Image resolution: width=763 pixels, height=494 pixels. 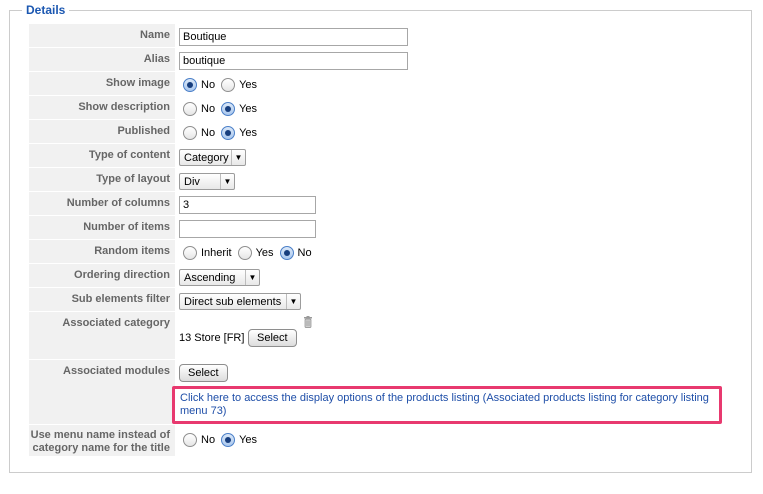 What do you see at coordinates (389, 275) in the screenshot?
I see `row-ordering-direction: Ordering direction Ascending ▼` at bounding box center [389, 275].